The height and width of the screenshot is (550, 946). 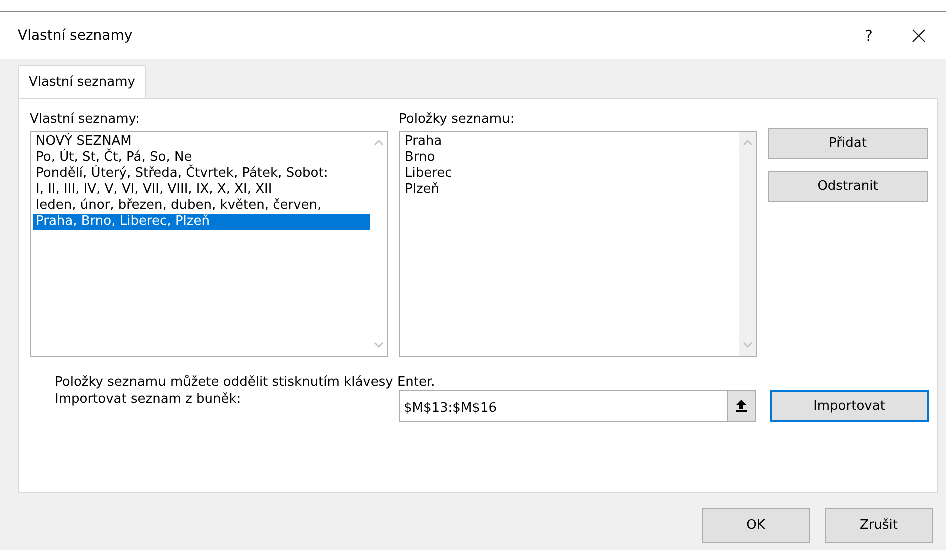 What do you see at coordinates (82, 81) in the screenshot?
I see `tab: Vlastní seznamy` at bounding box center [82, 81].